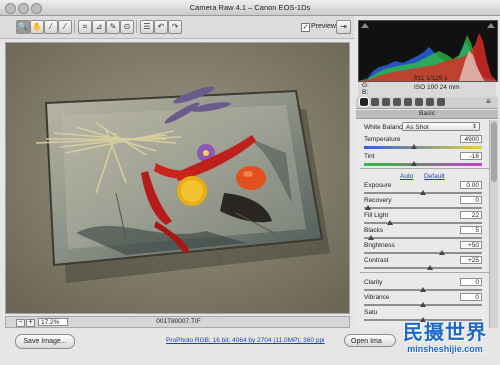  I want to click on blacks-slider-thumb, so click(371, 237).